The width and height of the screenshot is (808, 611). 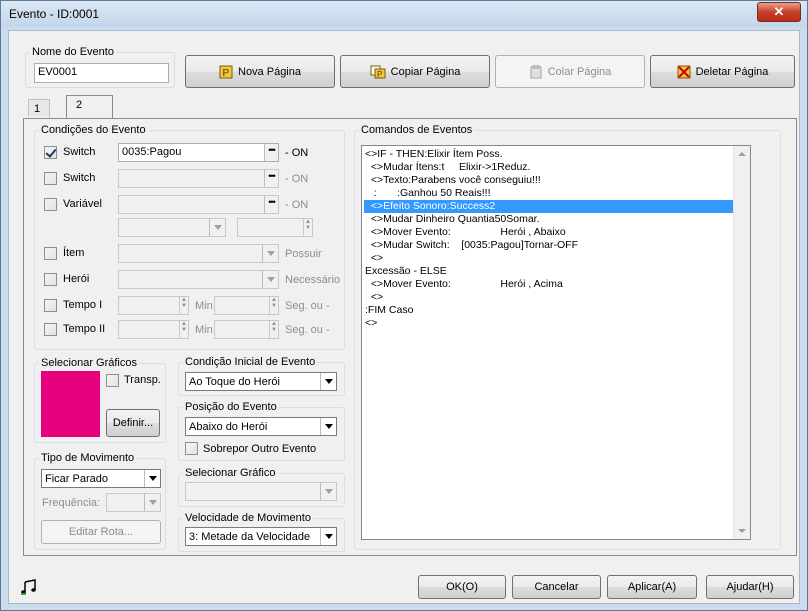 What do you see at coordinates (50, 279) in the screenshot?
I see `hero-checkbox` at bounding box center [50, 279].